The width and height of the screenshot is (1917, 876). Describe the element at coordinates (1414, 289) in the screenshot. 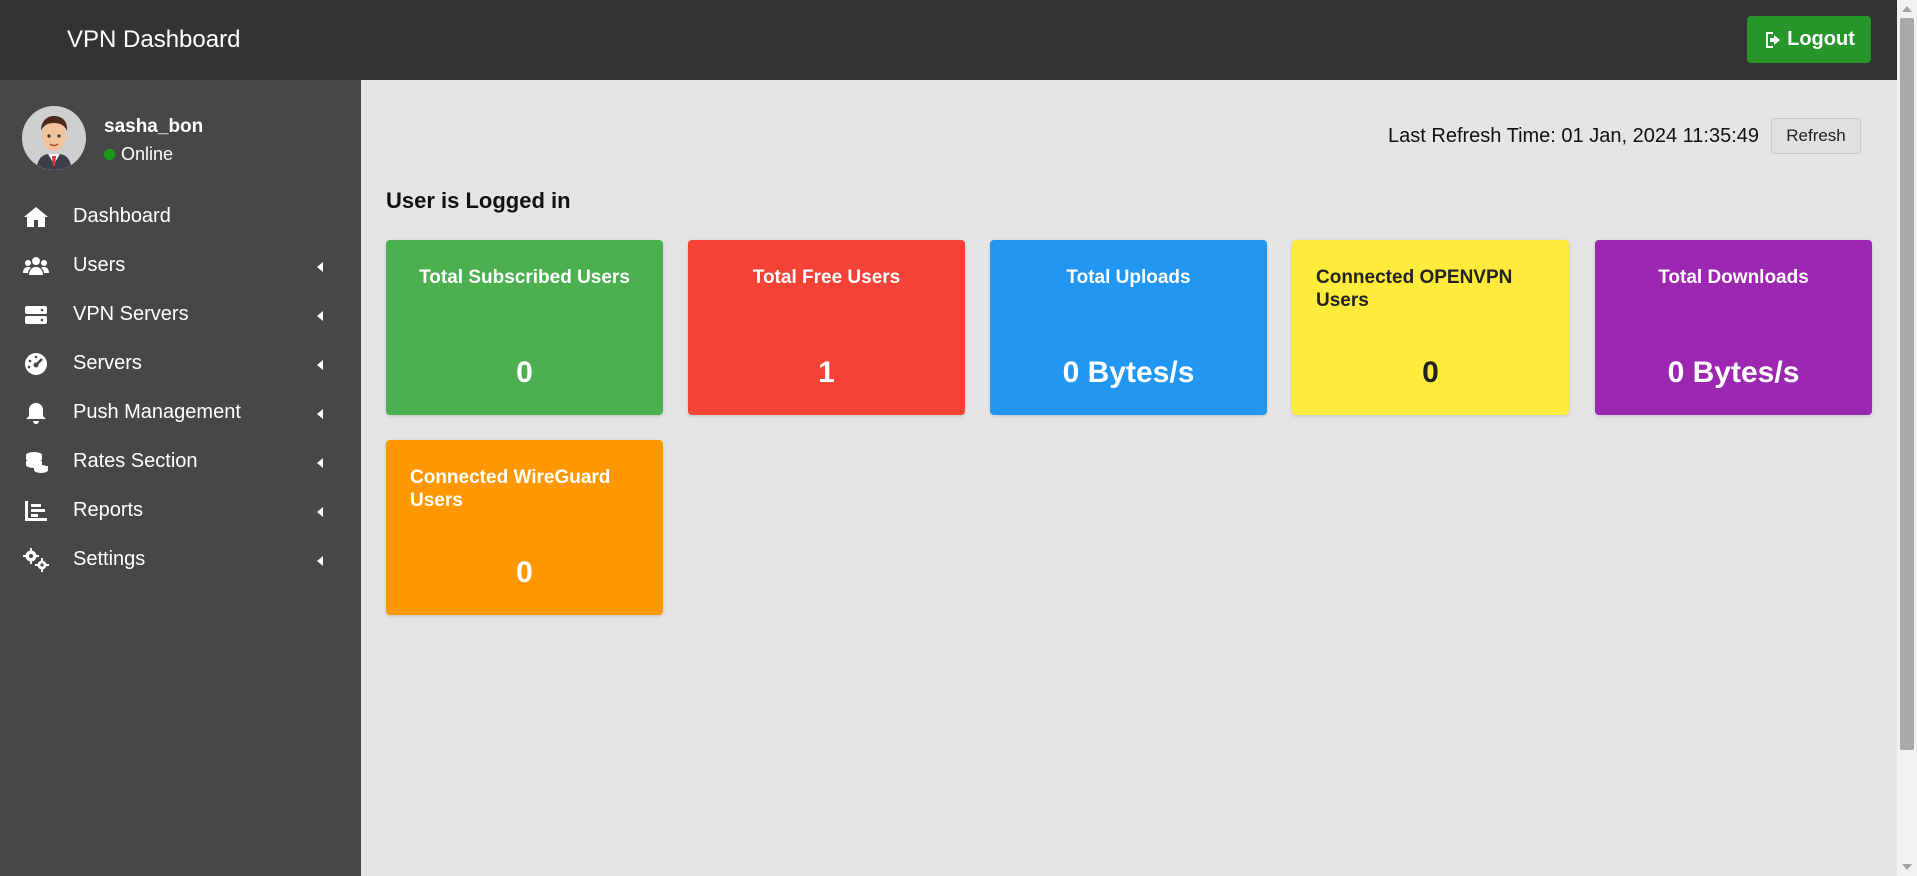

I see `card-title: Connected OPENVPN Users` at that location.